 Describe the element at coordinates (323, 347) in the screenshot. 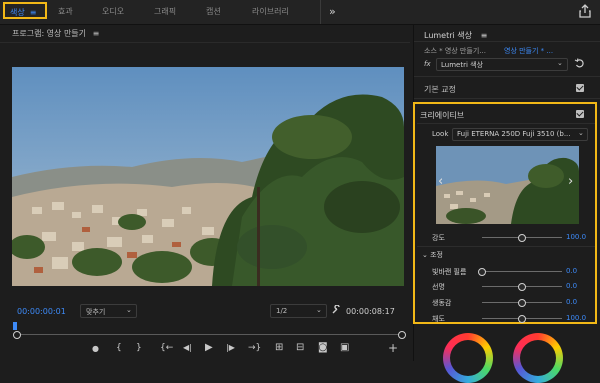

I see `camera-icon: ◙` at that location.